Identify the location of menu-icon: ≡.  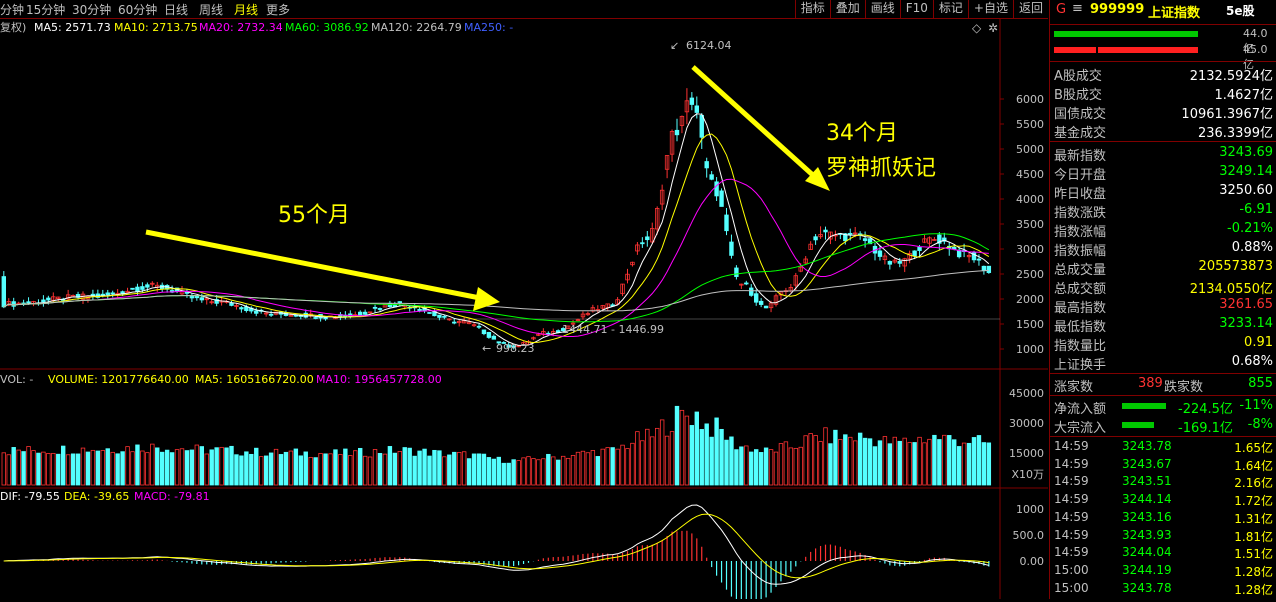
(1077, 8).